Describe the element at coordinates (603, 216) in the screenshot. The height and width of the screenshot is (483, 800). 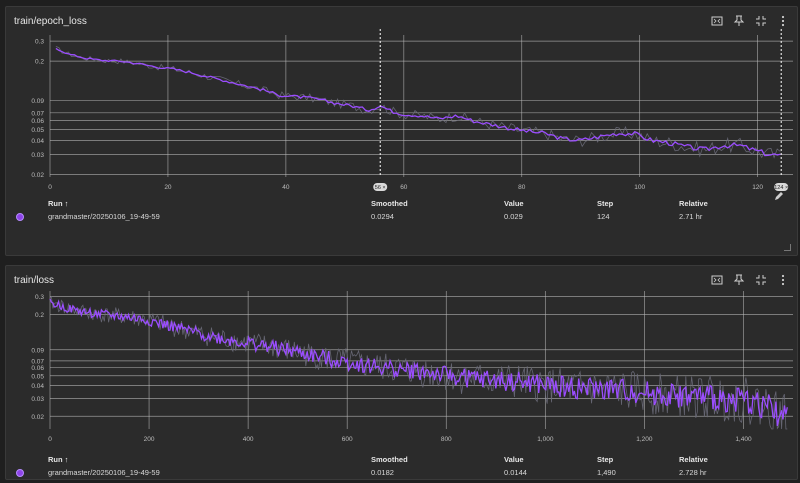
I see `step-value: 124` at that location.